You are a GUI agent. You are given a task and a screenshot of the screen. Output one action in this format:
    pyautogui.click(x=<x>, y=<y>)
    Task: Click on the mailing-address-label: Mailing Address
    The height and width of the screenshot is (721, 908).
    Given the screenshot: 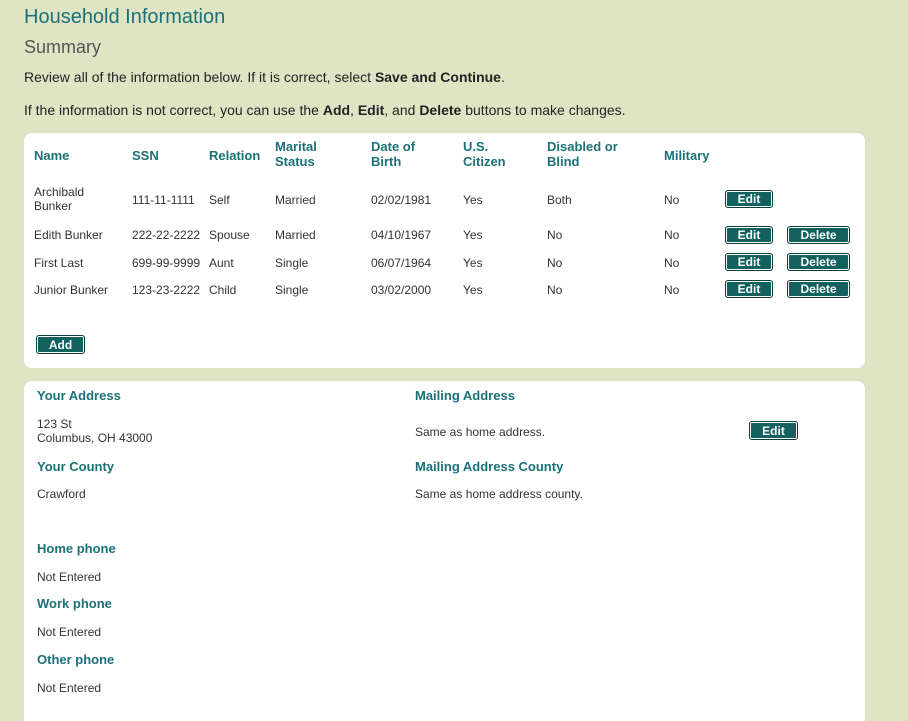 What is the action you would take?
    pyautogui.click(x=465, y=395)
    